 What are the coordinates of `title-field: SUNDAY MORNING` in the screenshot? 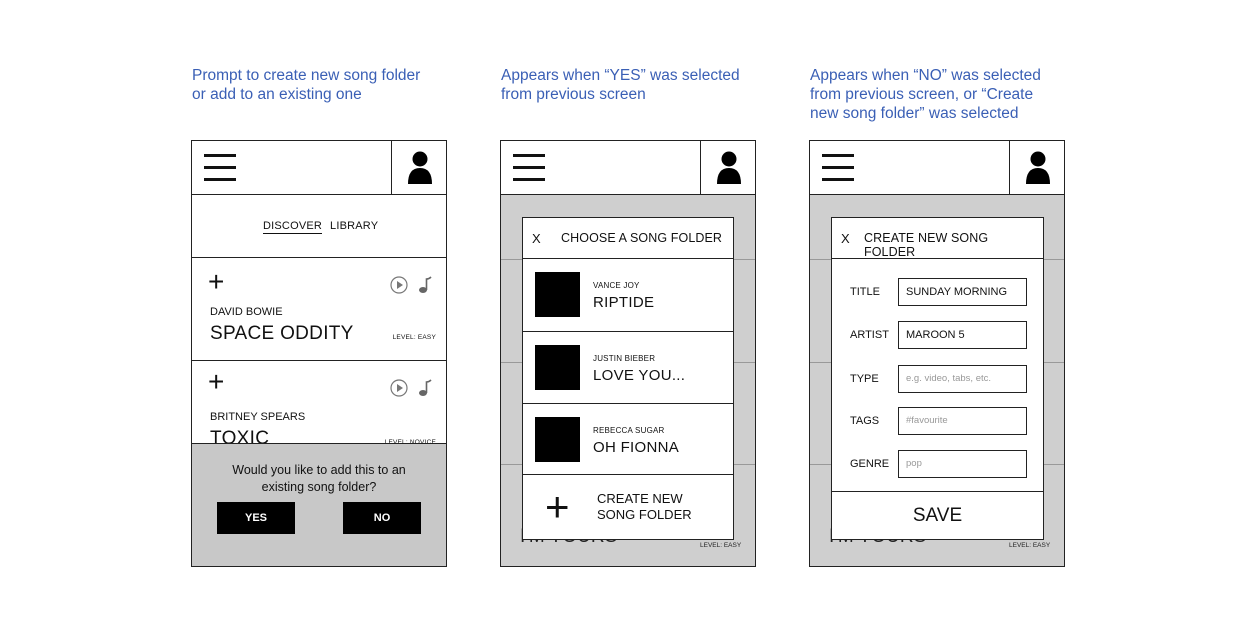 It's located at (962, 292).